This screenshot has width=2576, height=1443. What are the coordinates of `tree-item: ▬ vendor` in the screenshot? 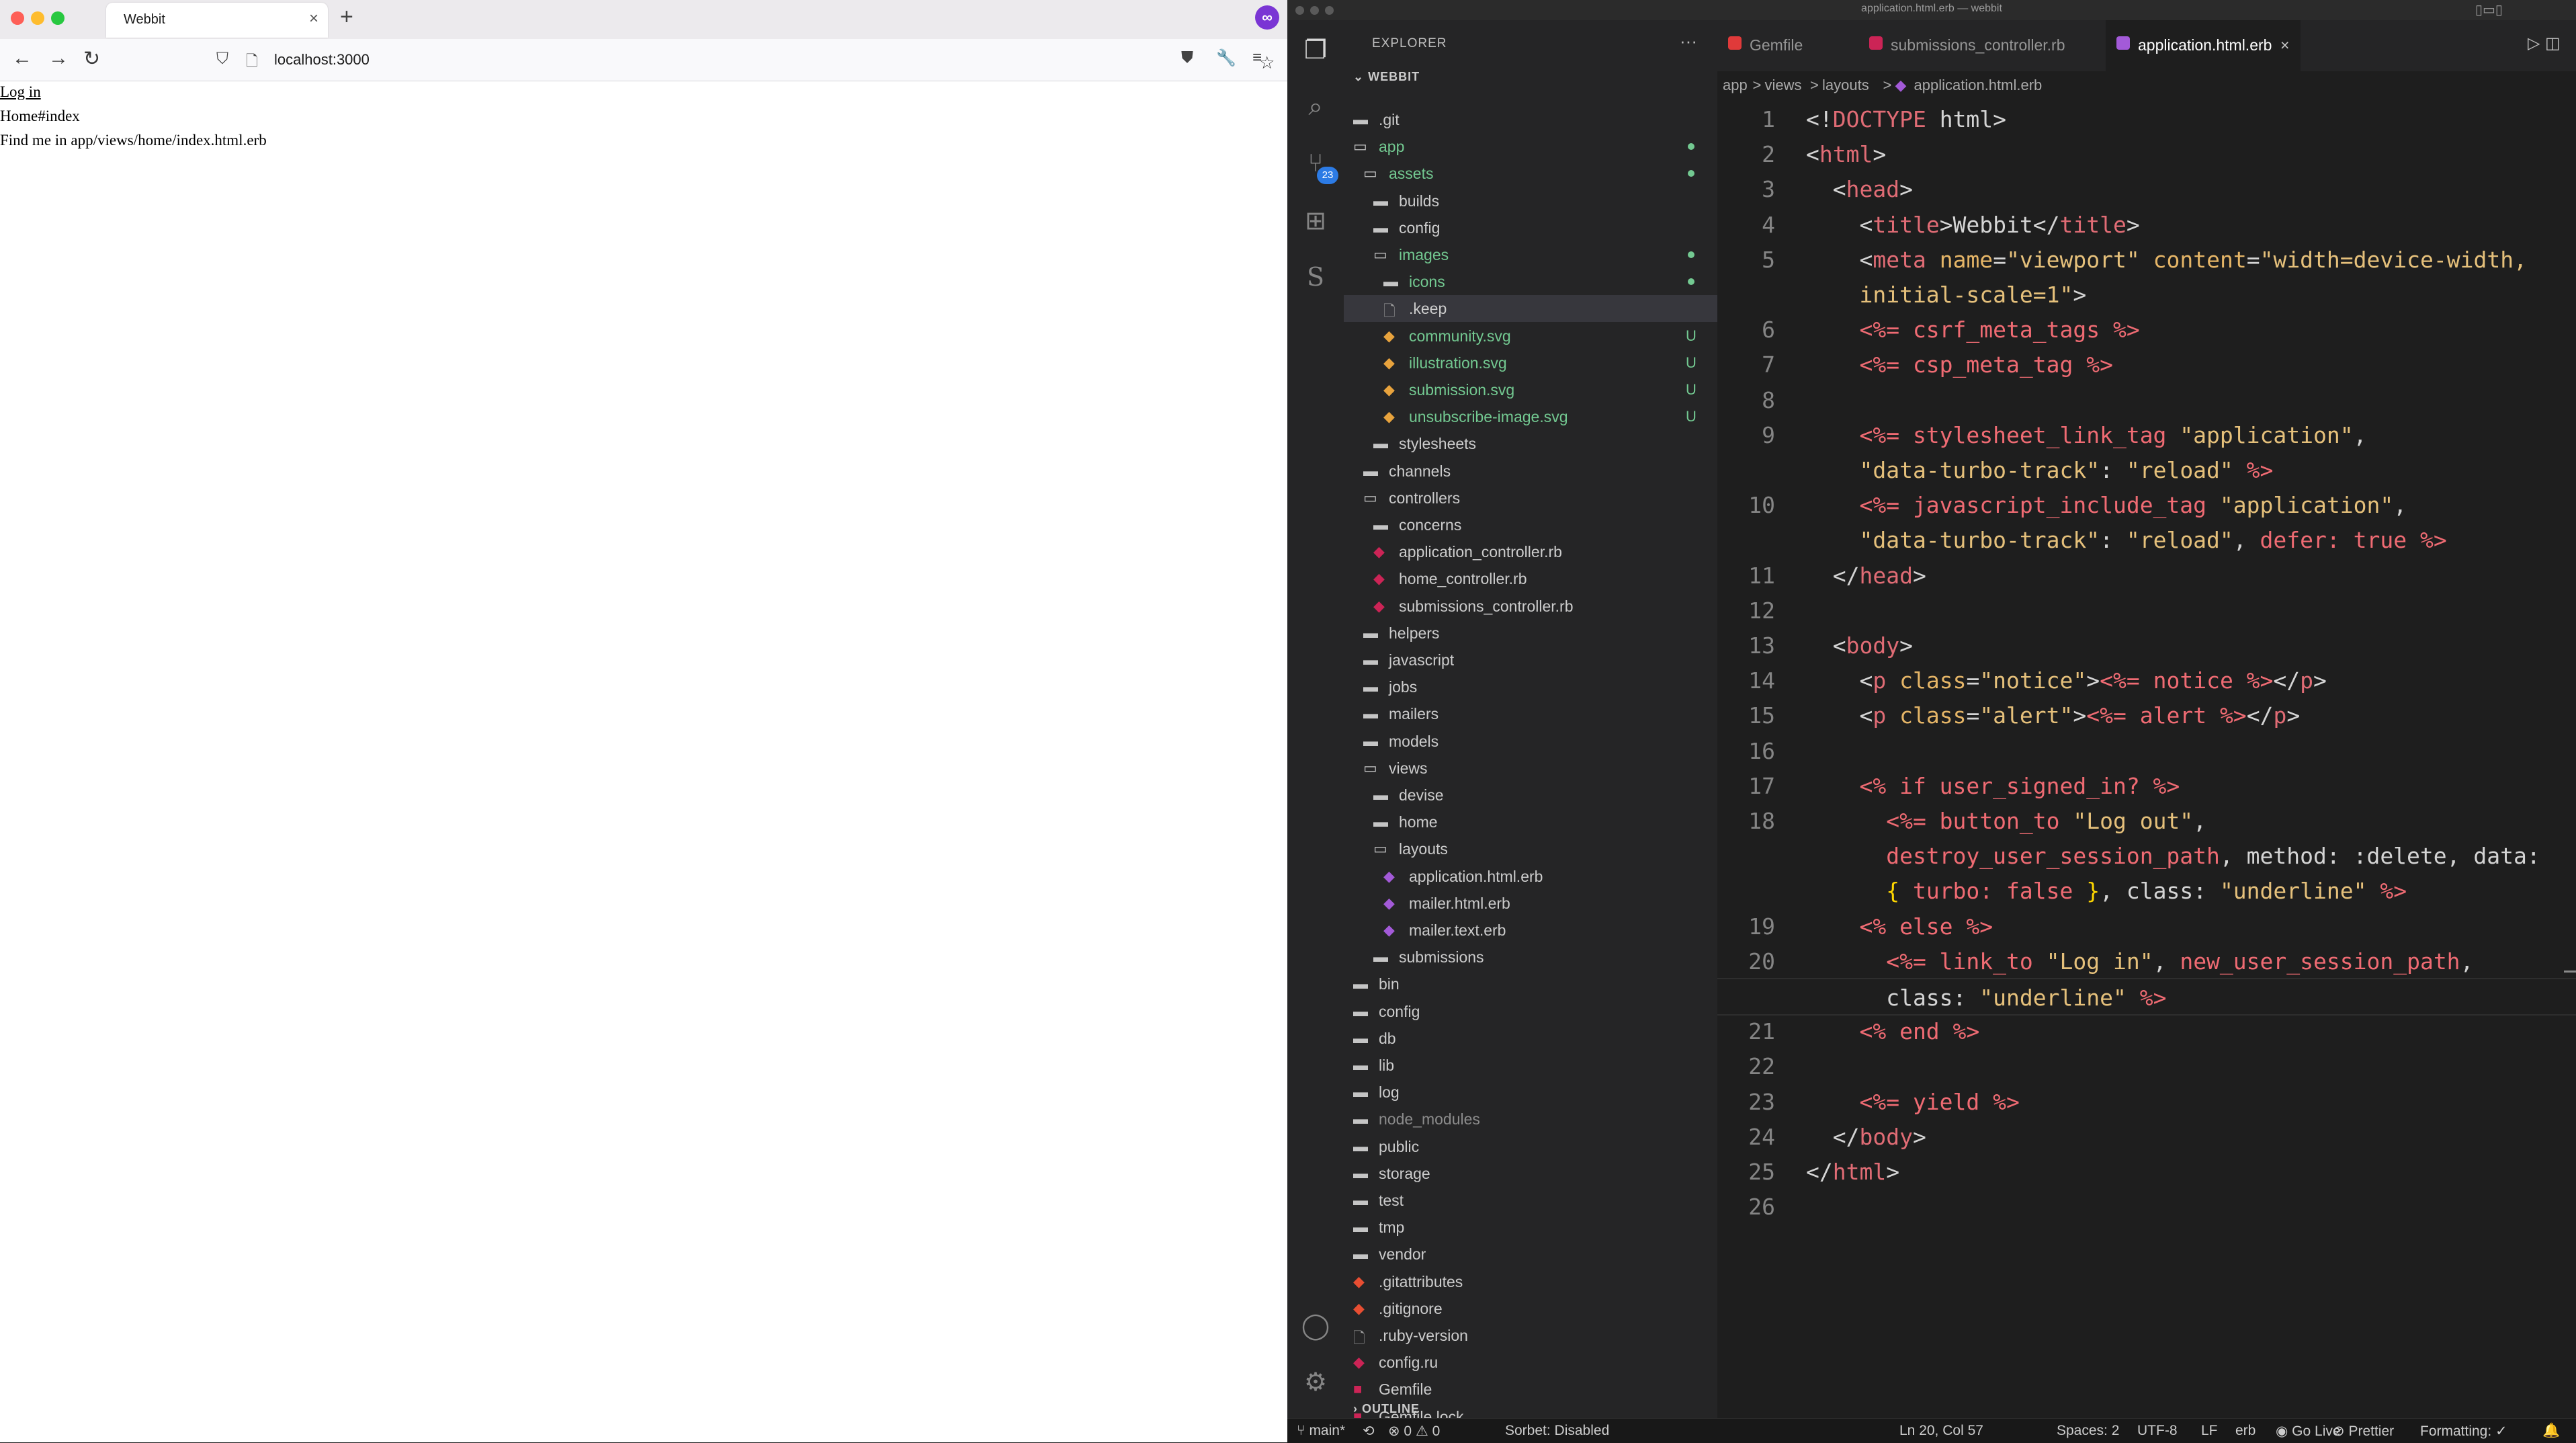 It's located at (1530, 1254).